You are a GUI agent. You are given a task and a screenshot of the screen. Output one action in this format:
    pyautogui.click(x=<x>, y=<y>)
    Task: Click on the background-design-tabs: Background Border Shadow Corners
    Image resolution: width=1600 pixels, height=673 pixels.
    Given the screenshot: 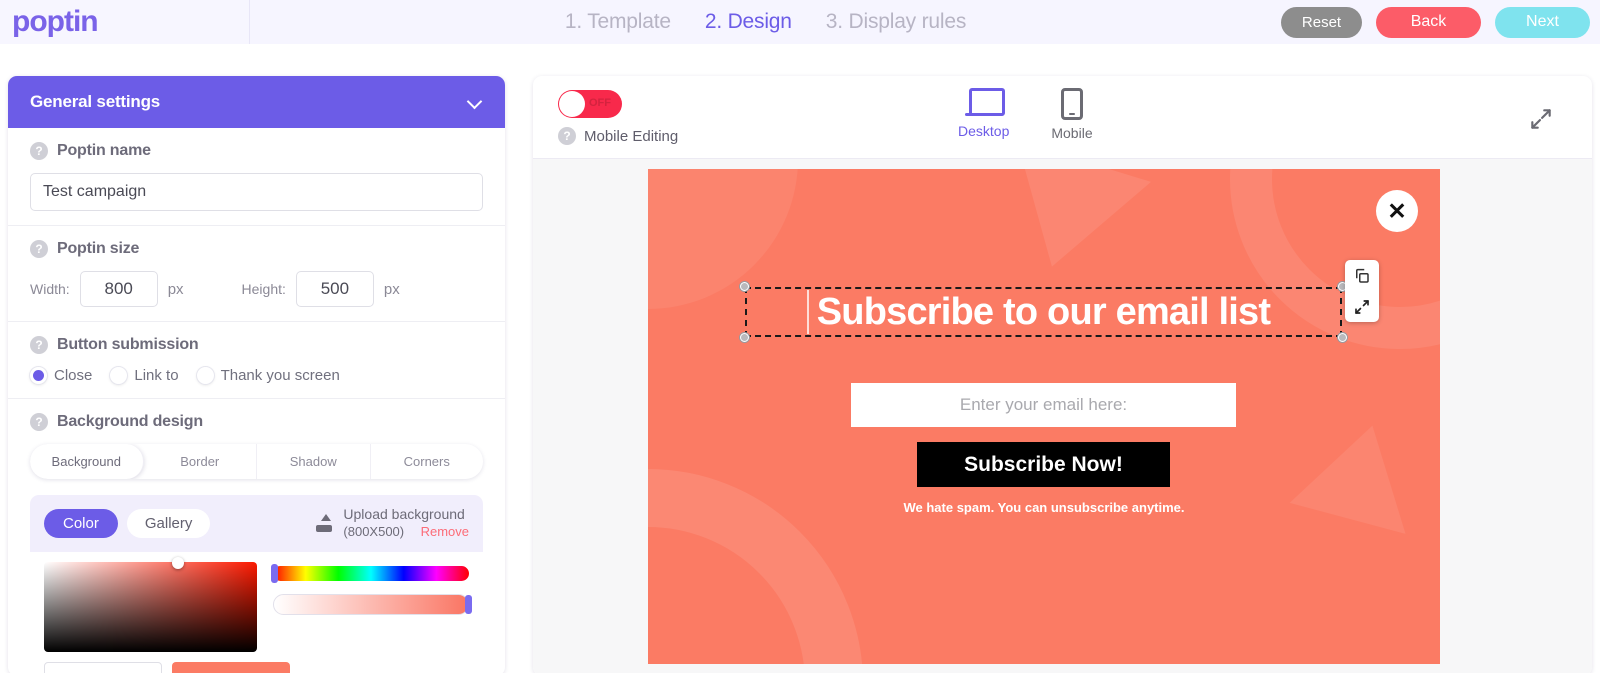 What is the action you would take?
    pyautogui.click(x=256, y=461)
    